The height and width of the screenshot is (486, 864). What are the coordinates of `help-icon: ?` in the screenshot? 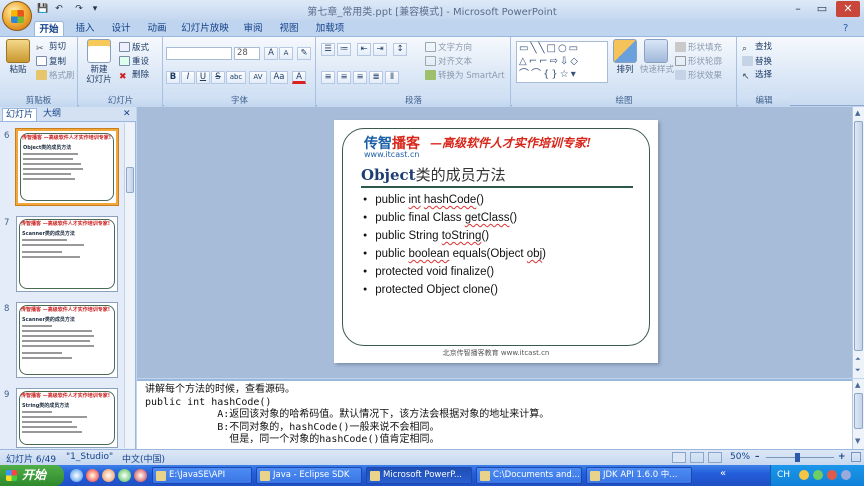 It's located at (845, 28).